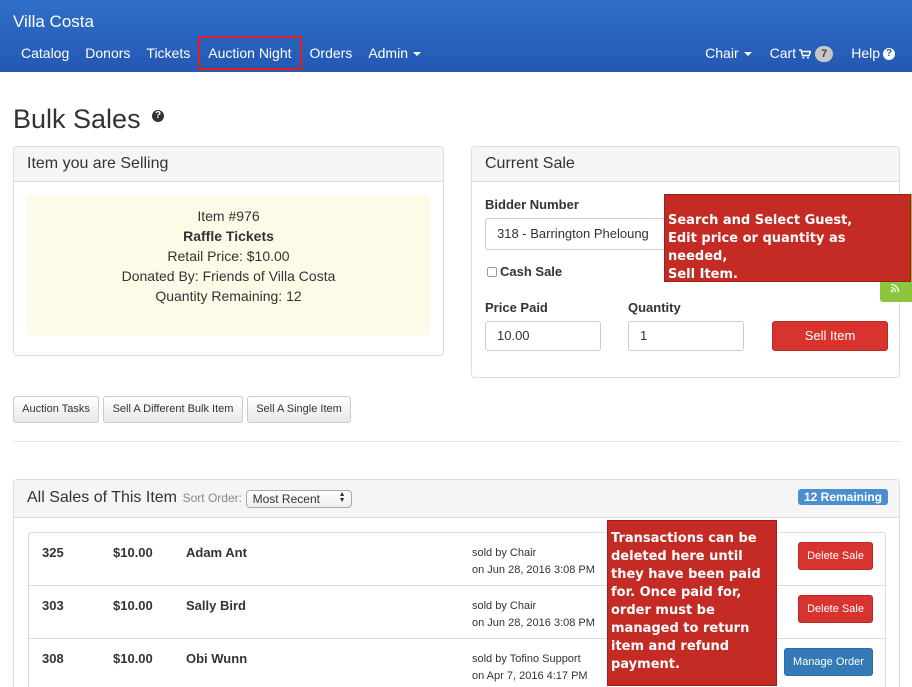 The height and width of the screenshot is (687, 912). I want to click on bidder-number: 325, so click(53, 552).